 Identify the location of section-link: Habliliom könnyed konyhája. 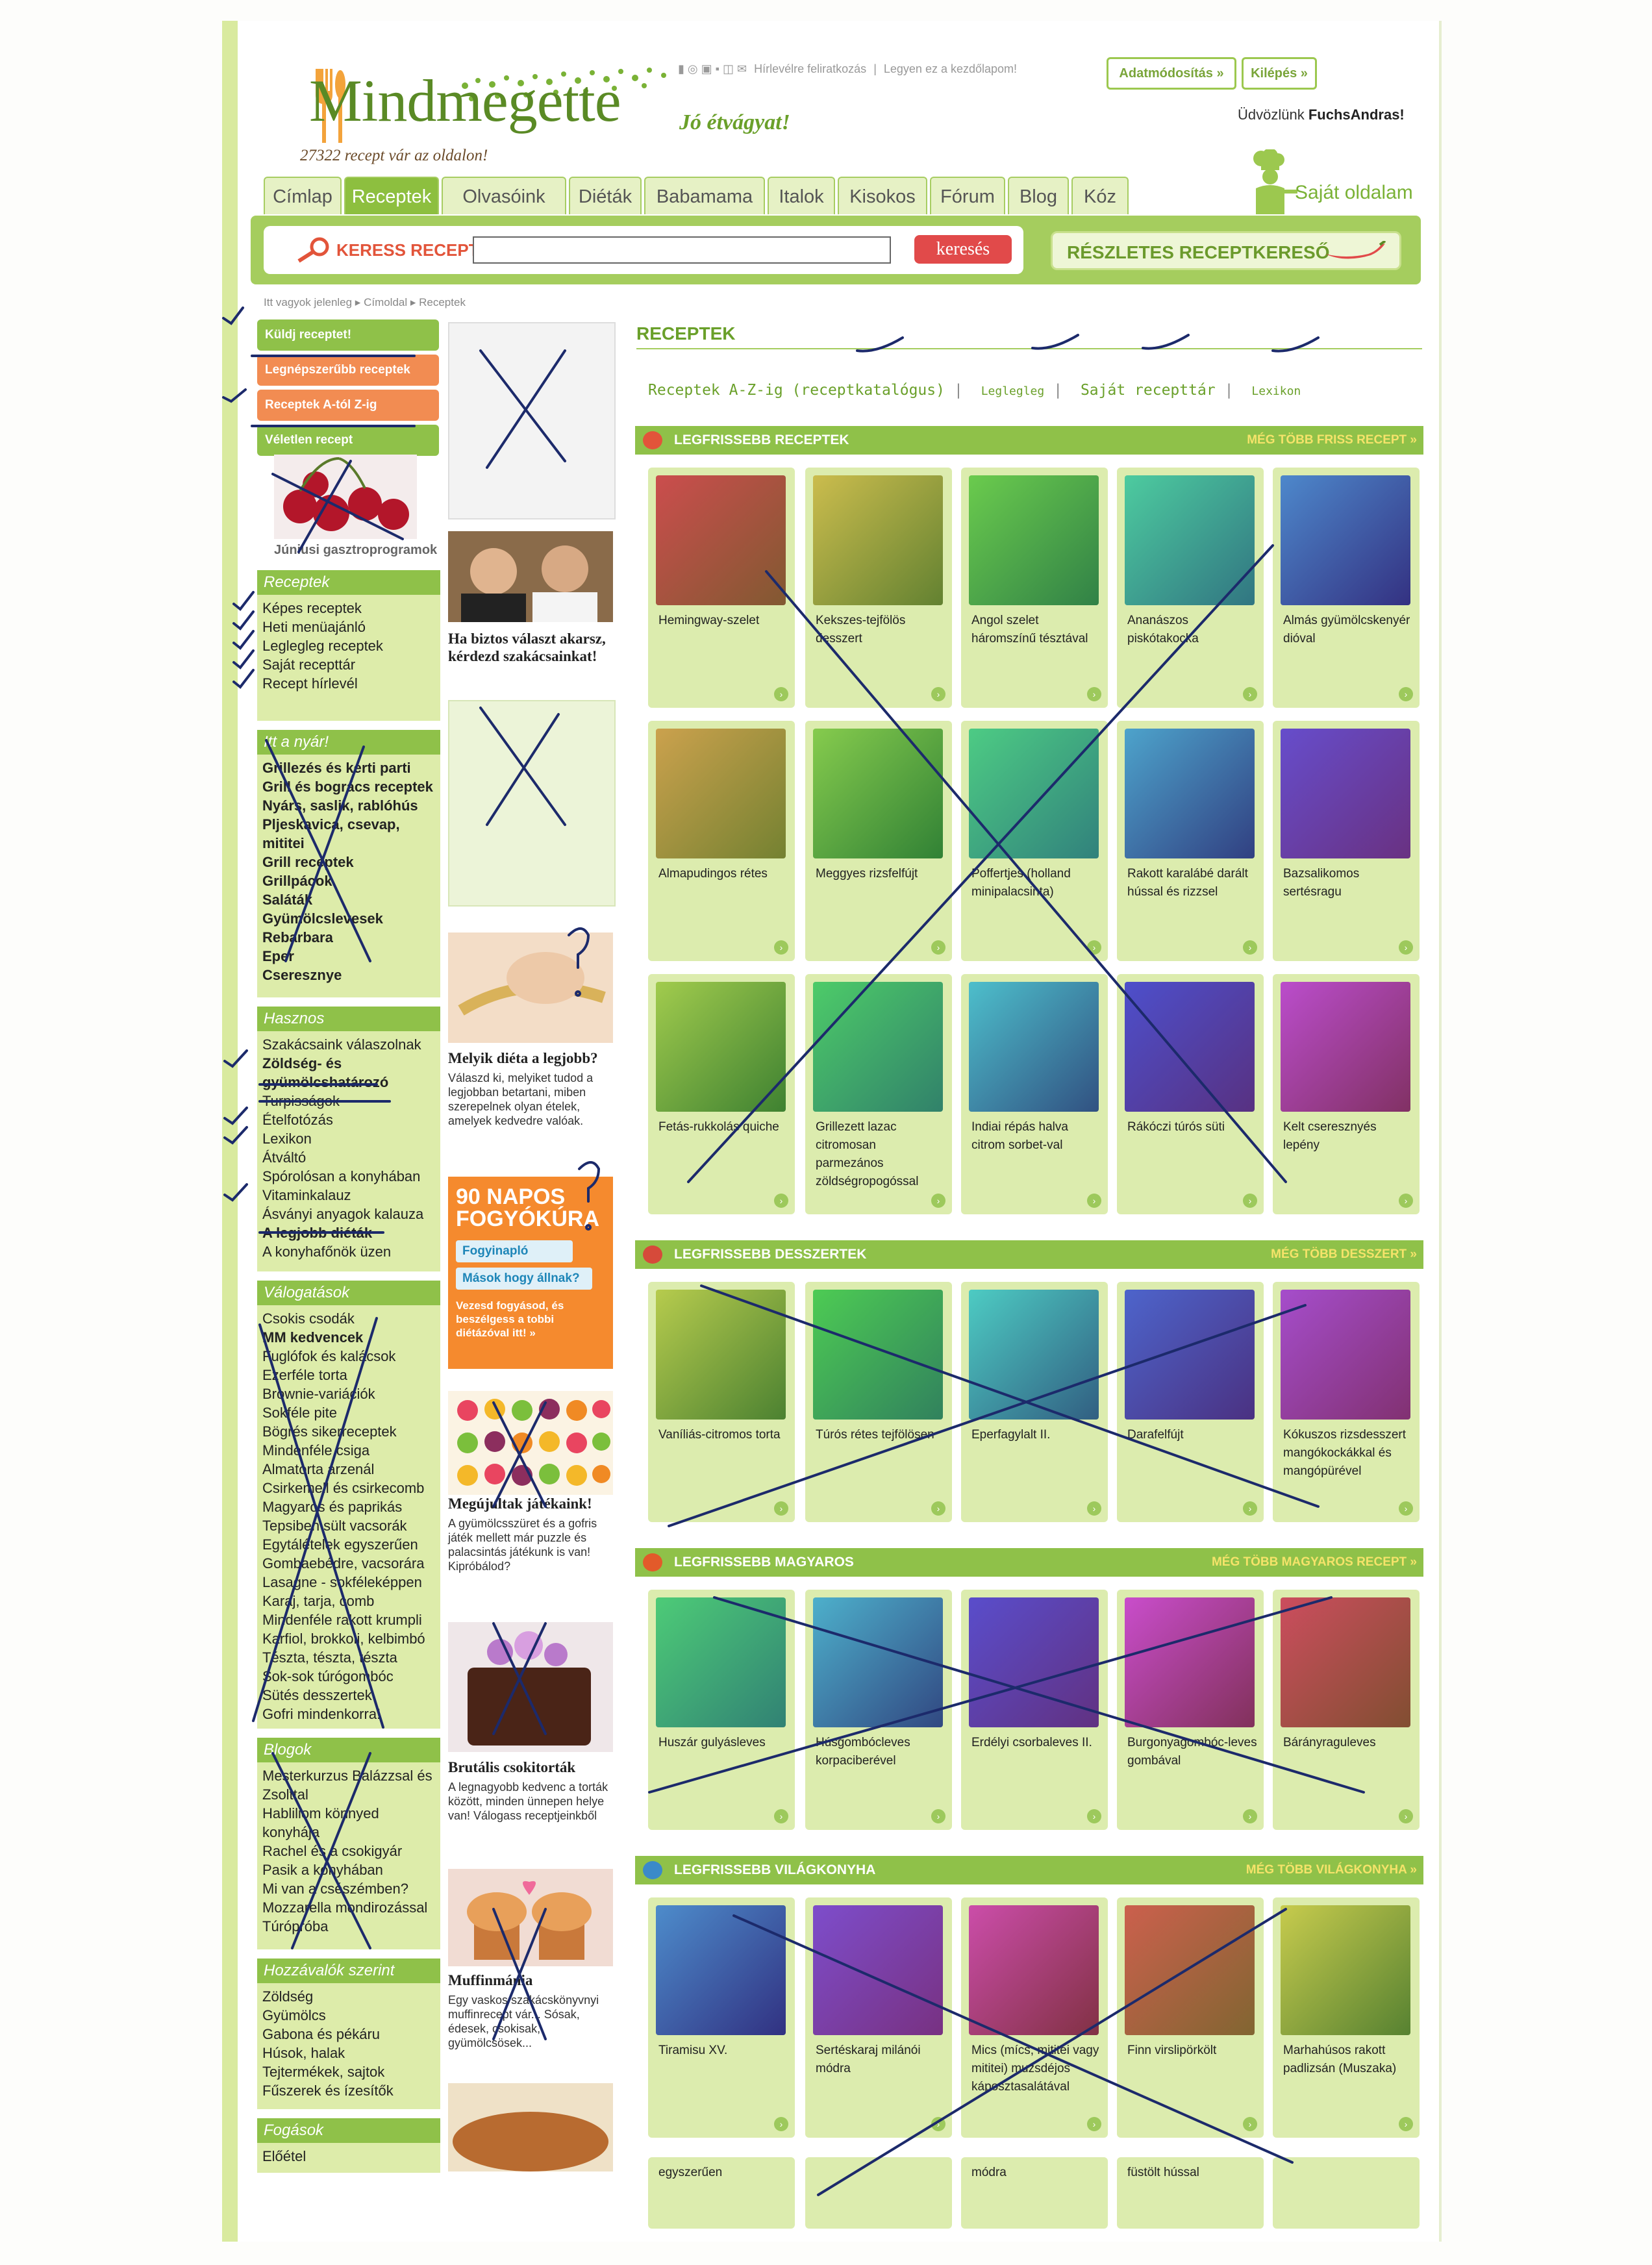
(348, 1823).